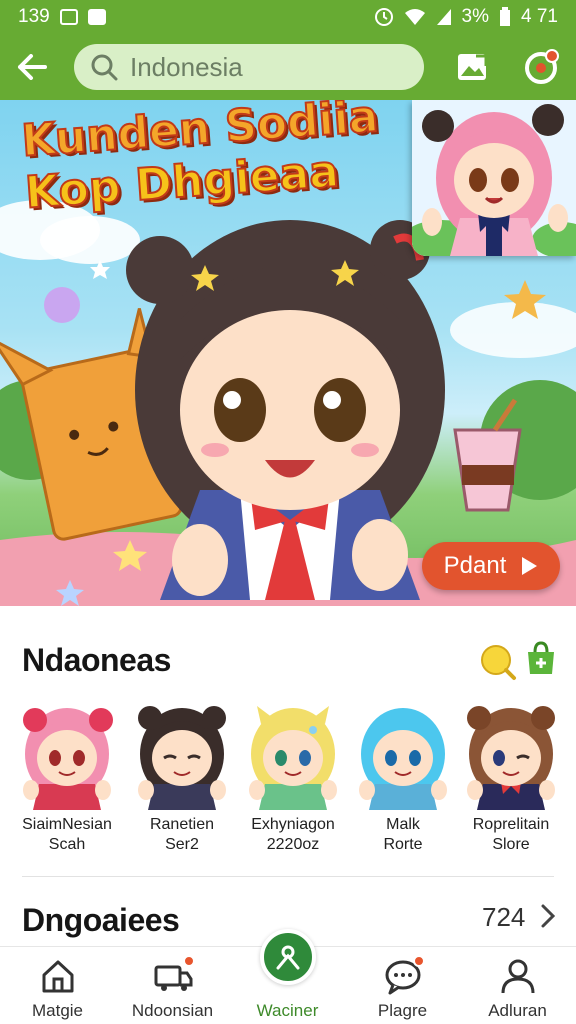 The image size is (576, 1024). What do you see at coordinates (104, 67) in the screenshot?
I see `search-icon` at bounding box center [104, 67].